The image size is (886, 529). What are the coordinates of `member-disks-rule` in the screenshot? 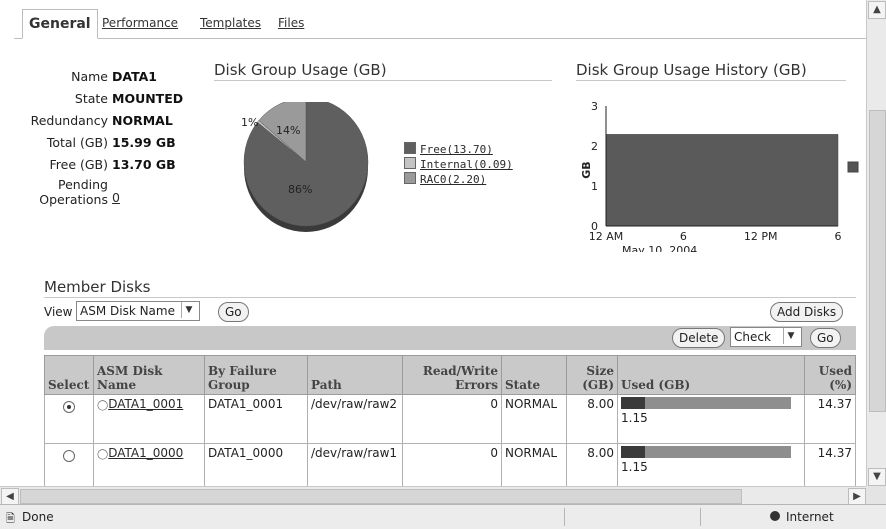 It's located at (450, 297).